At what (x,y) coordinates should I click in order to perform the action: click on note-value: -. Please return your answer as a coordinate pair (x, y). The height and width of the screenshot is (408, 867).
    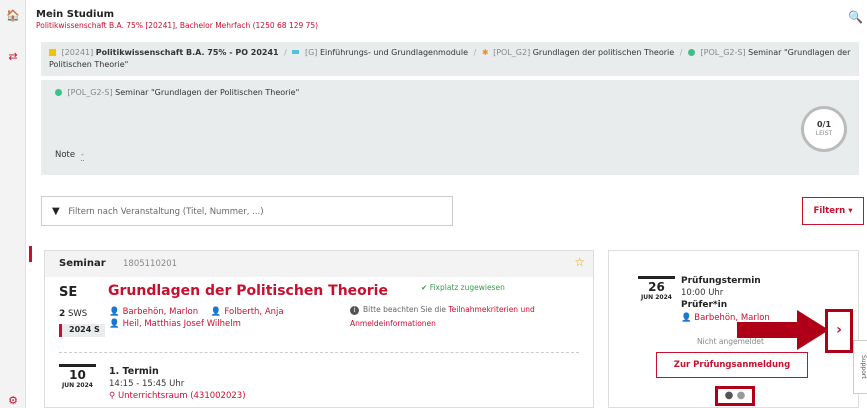
    Looking at the image, I should click on (82, 155).